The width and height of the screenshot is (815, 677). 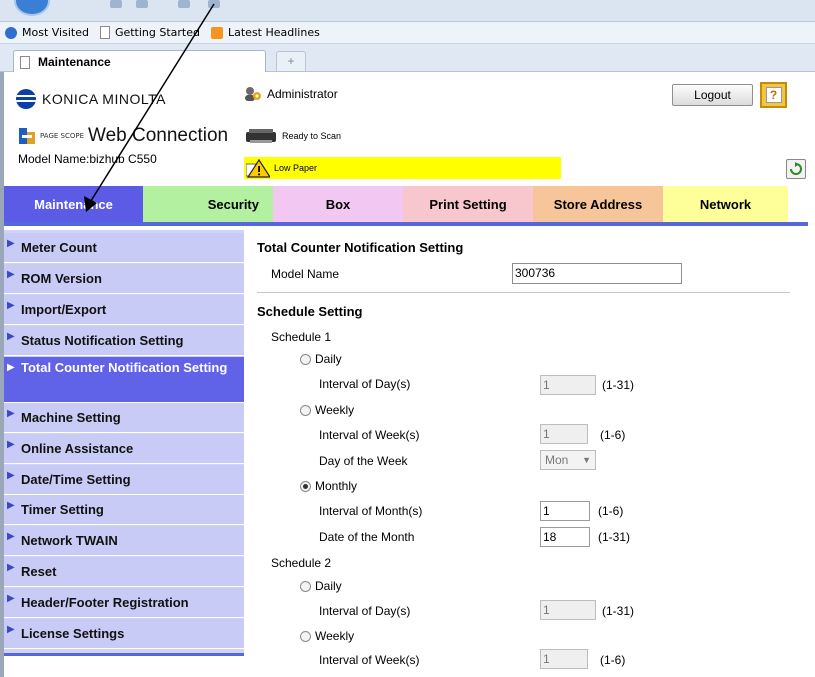 I want to click on sidebar-item-import-export: ▶ Import/Export, so click(x=124, y=310).